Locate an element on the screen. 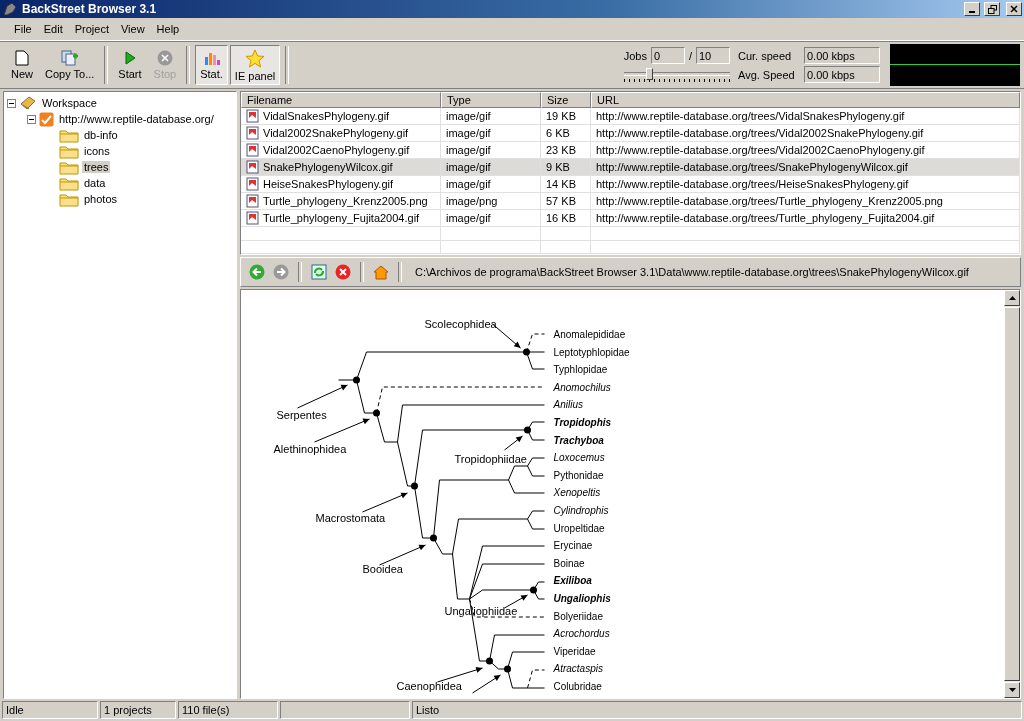 The image size is (1024, 721). restore-button is located at coordinates (992, 9).